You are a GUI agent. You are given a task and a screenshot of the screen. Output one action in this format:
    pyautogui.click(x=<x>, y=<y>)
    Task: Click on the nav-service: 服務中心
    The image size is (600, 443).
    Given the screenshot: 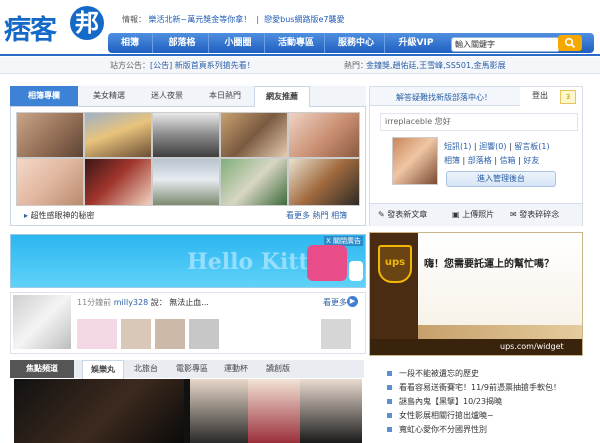 What is the action you would take?
    pyautogui.click(x=356, y=43)
    